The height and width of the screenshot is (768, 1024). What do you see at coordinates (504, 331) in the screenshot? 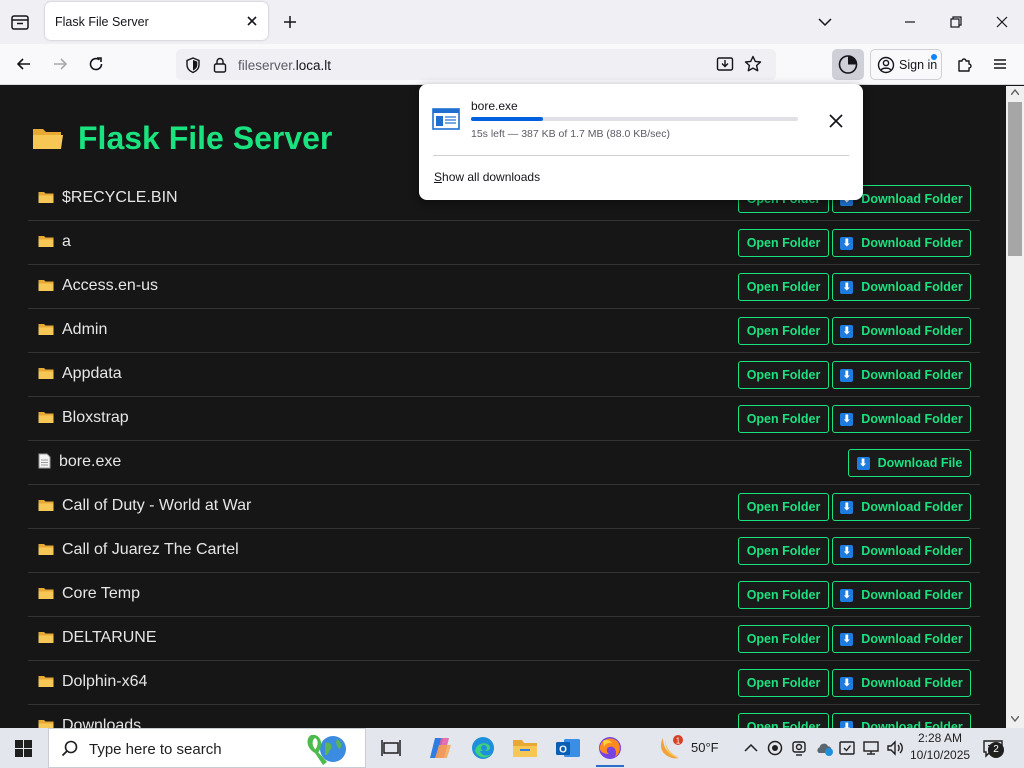
I see `list-item: Admin Open Folder ⬇ Download Folder` at bounding box center [504, 331].